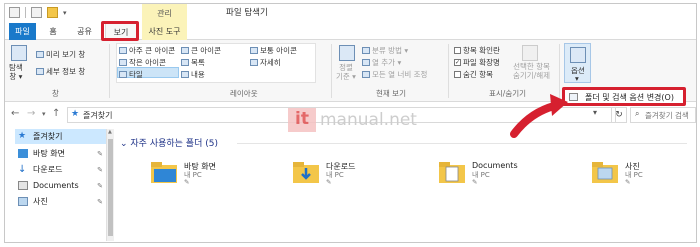  What do you see at coordinates (60, 169) in the screenshot?
I see `nav-item-downloads: ↓ 다운로드 ✎` at bounding box center [60, 169].